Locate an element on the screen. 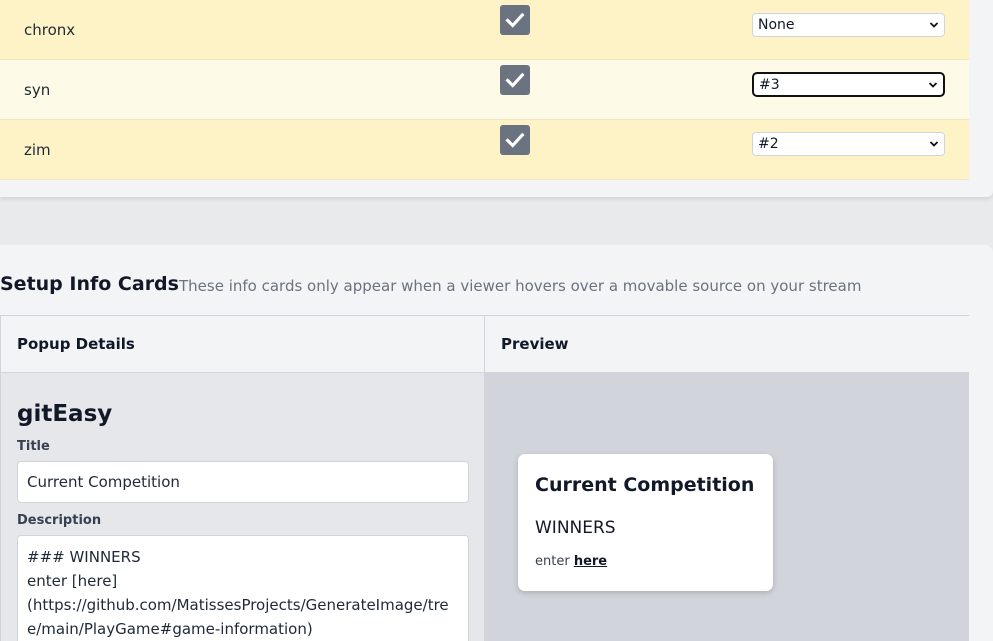 Image resolution: width=993 pixels, height=641 pixels. position-select-value: None is located at coordinates (776, 25).